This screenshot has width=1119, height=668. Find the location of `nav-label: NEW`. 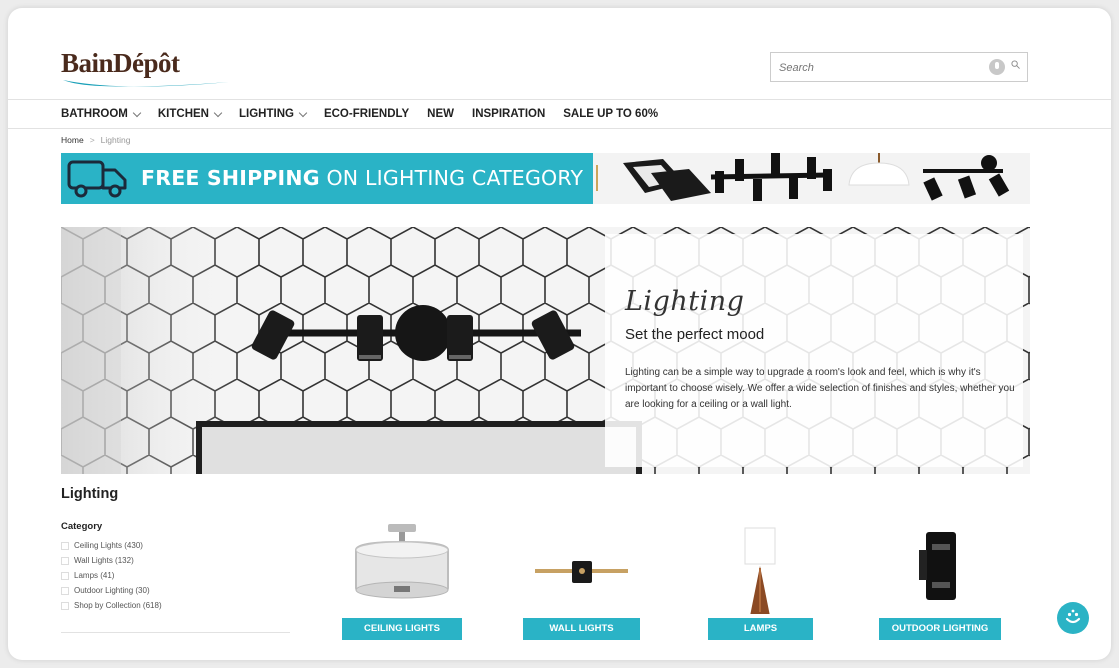

nav-label: NEW is located at coordinates (440, 114).